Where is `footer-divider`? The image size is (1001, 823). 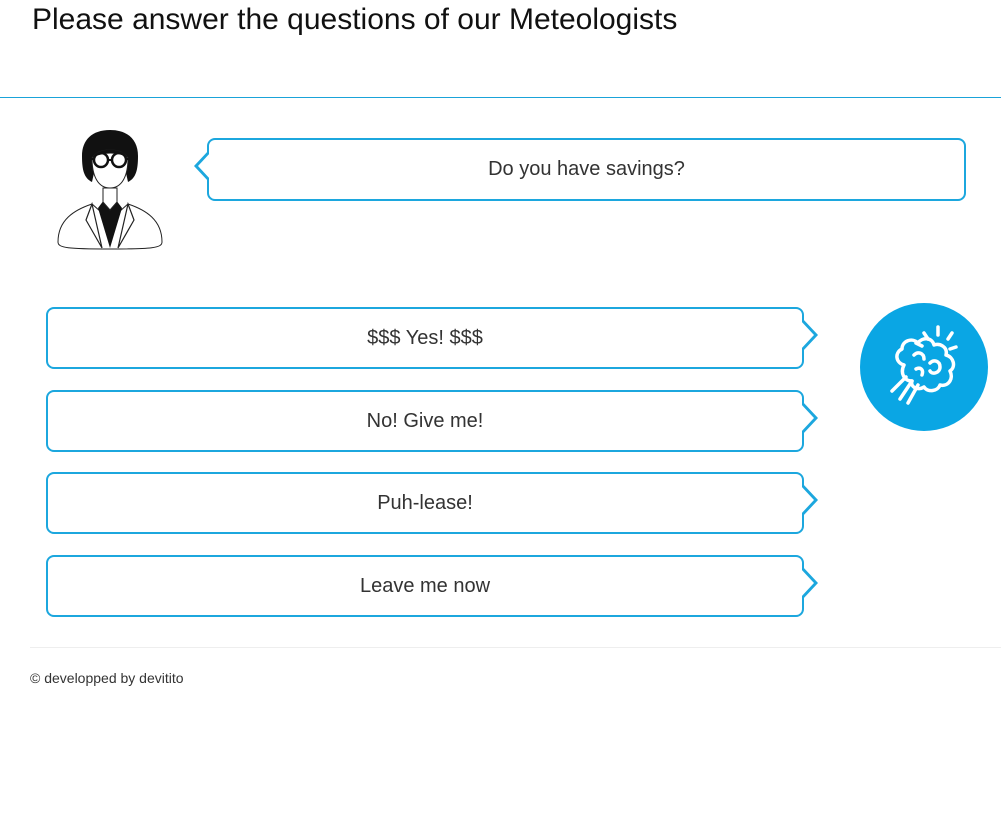 footer-divider is located at coordinates (515, 647).